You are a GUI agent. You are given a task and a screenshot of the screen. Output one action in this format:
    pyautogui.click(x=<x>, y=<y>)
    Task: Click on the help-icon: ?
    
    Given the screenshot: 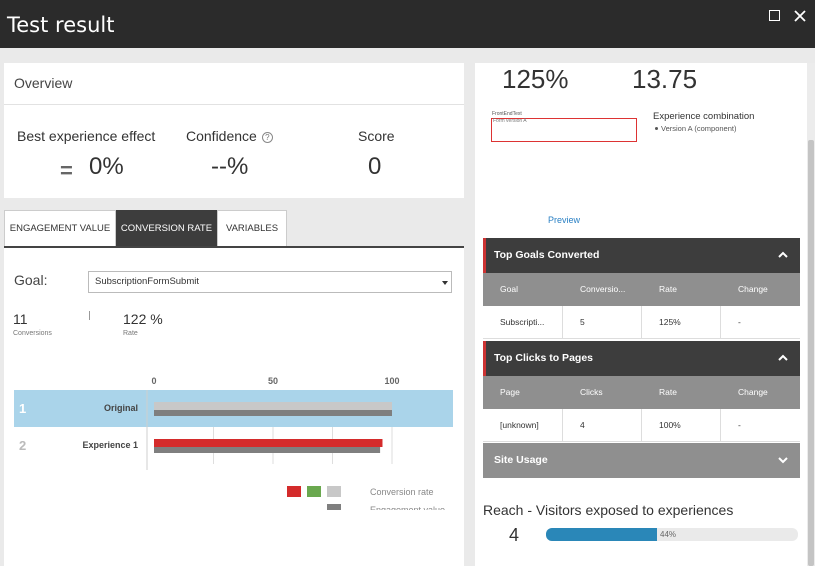 What is the action you would take?
    pyautogui.click(x=267, y=137)
    